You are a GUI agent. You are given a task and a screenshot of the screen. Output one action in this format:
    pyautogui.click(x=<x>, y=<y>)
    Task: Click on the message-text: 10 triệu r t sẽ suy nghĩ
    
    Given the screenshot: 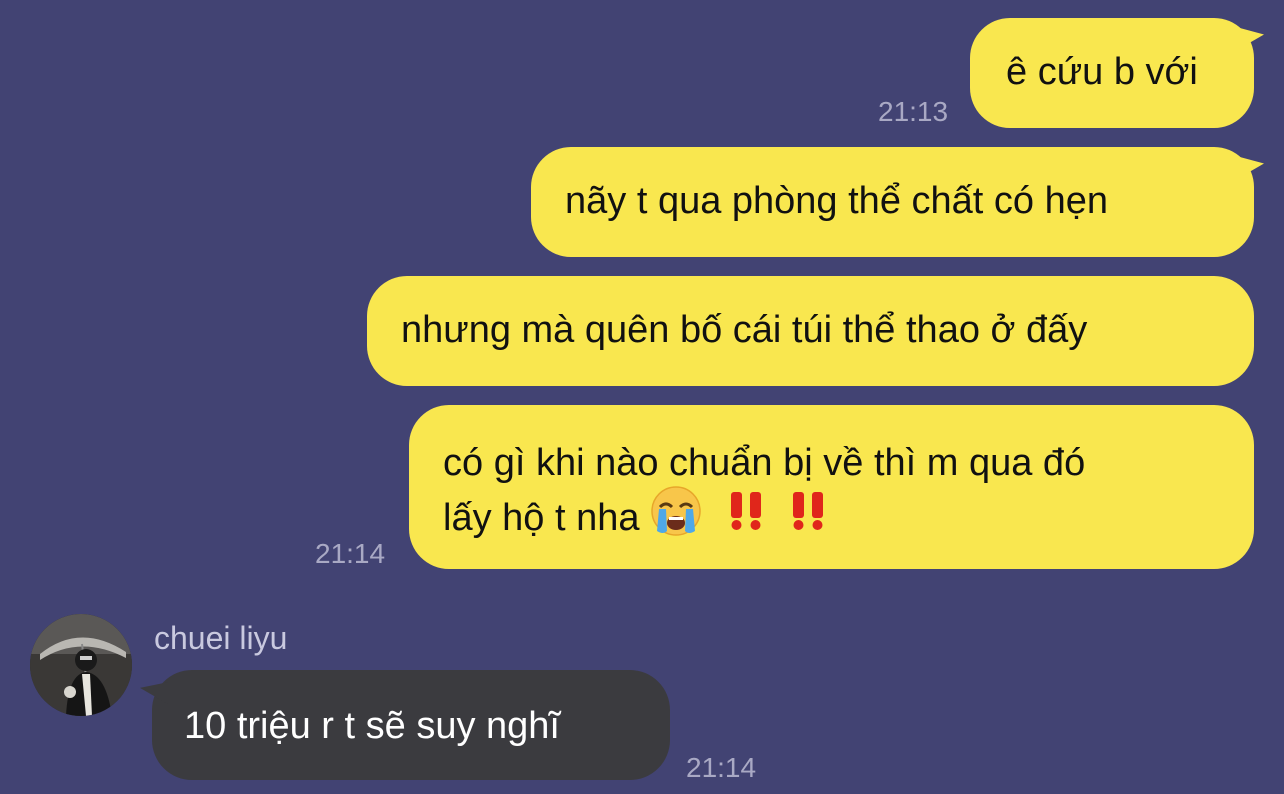 What is the action you would take?
    pyautogui.click(x=372, y=726)
    